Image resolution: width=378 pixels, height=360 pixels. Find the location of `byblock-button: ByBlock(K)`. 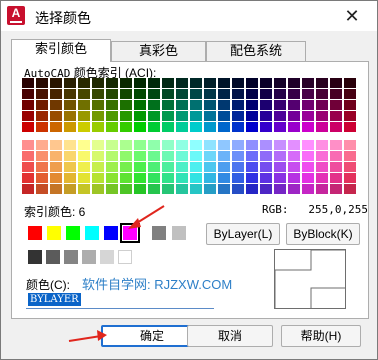

byblock-button: ByBlock(K) is located at coordinates (323, 234).